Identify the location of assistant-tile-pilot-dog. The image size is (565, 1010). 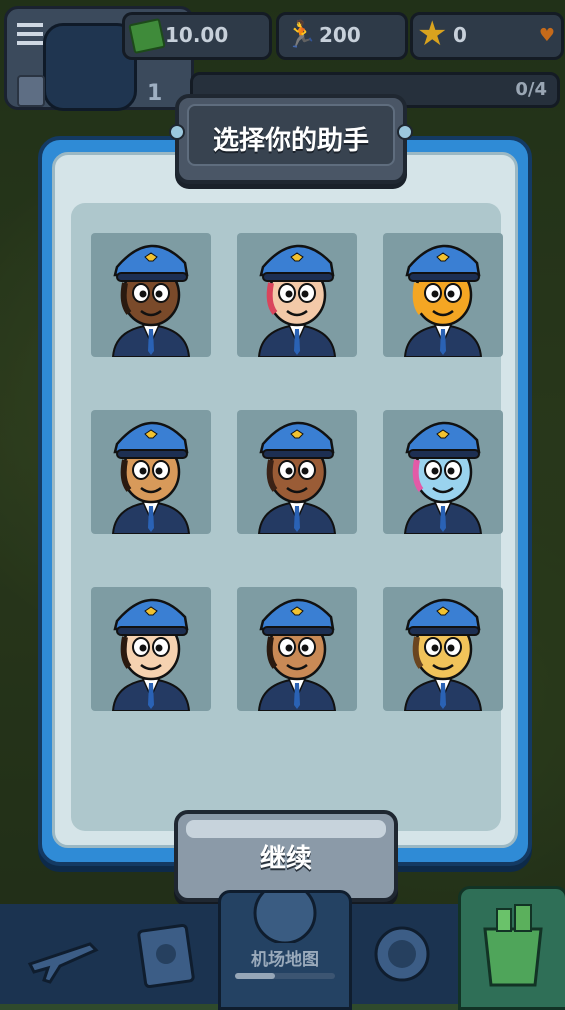
(443, 649).